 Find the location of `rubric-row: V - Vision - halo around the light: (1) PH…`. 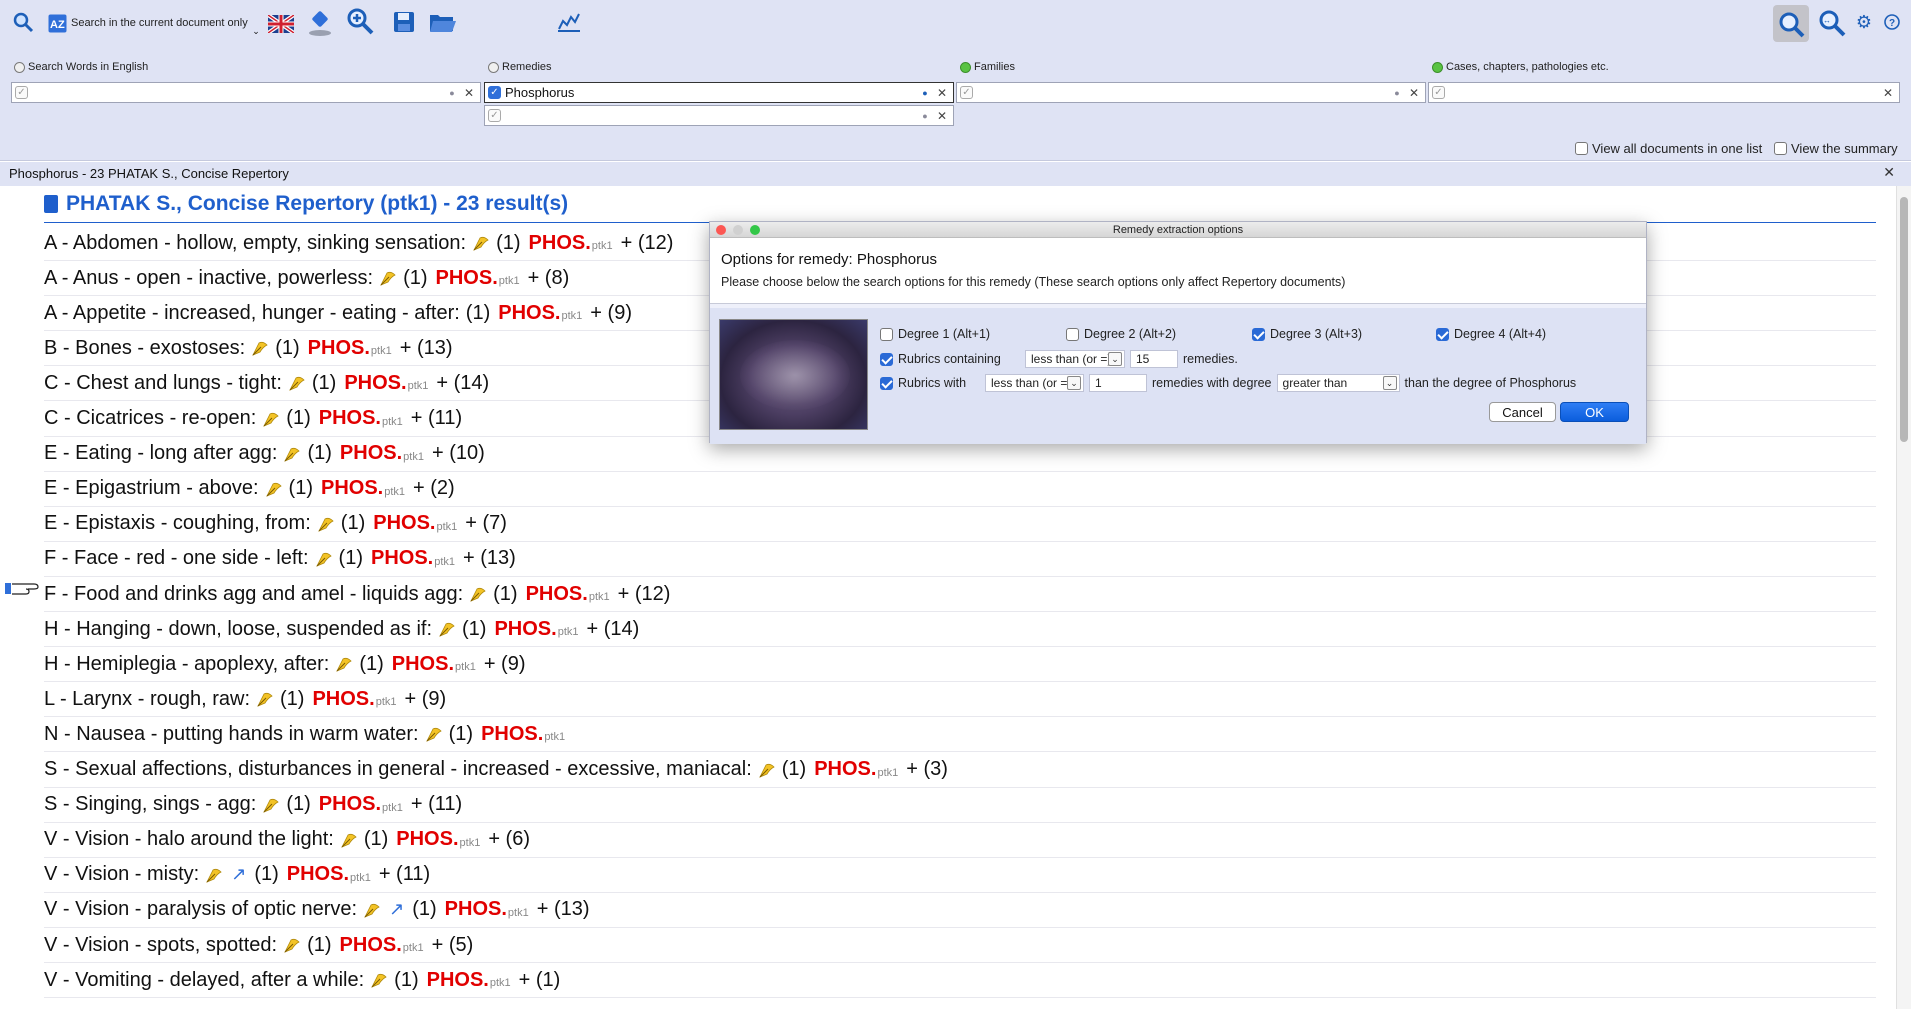

rubric-row: V - Vision - halo around the light: (1) PH… is located at coordinates (960, 840).